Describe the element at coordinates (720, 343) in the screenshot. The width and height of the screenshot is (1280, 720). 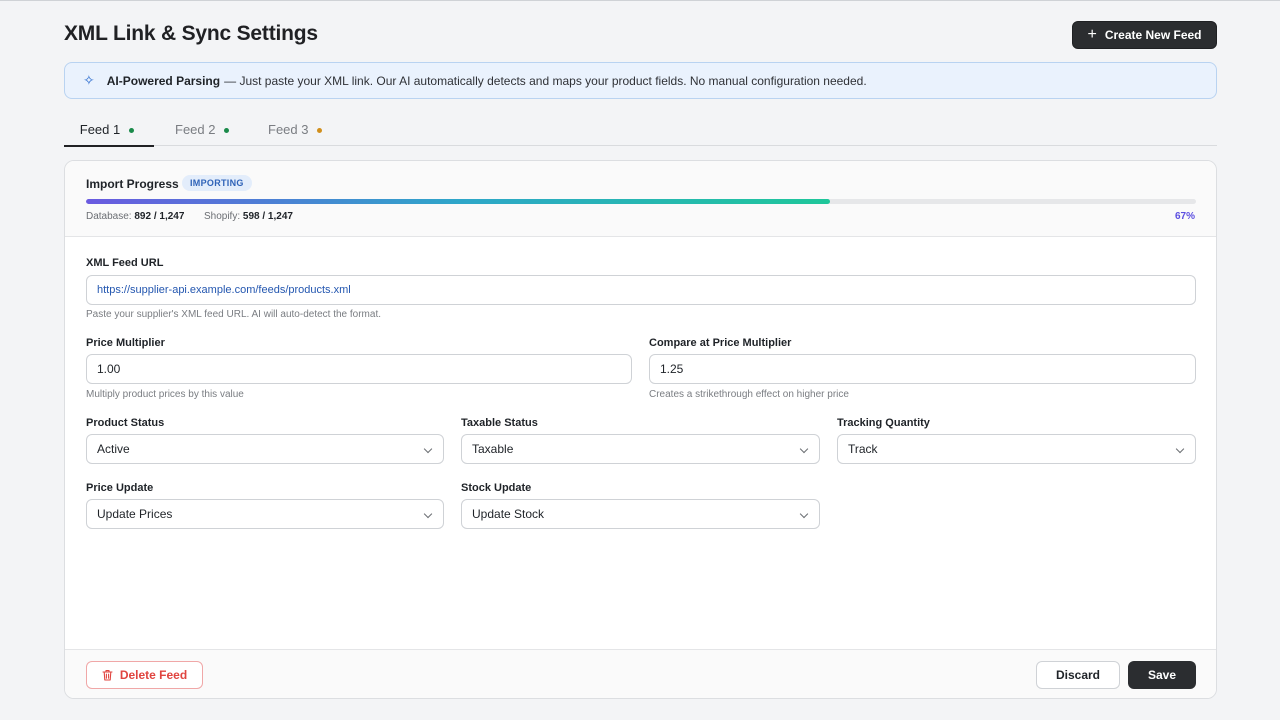
I see `compare-multiplier-label: Compare at Price Multiplier` at that location.